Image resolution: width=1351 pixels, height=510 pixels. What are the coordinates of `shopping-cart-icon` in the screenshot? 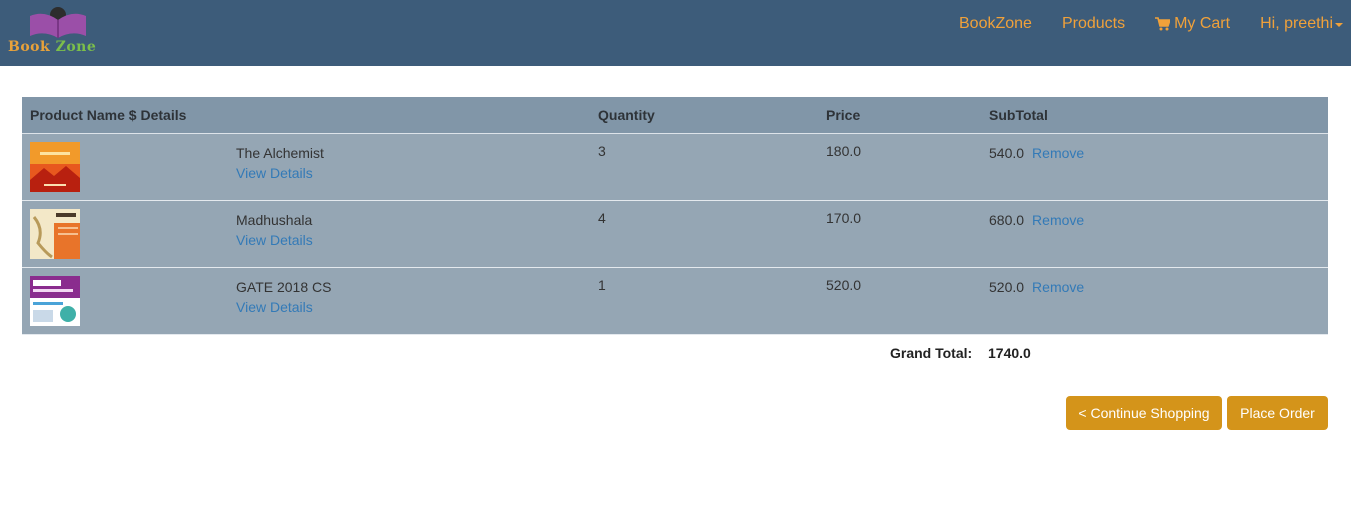 It's located at (1163, 24).